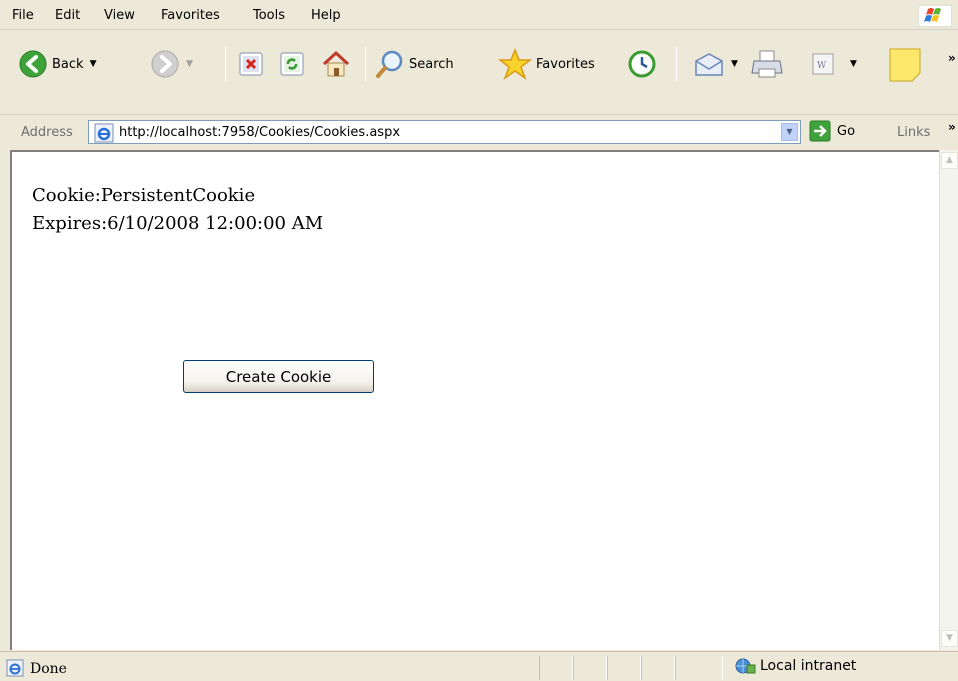 The image size is (958, 681). Describe the element at coordinates (952, 58) in the screenshot. I see `toolbar-chevron-icon: »` at that location.